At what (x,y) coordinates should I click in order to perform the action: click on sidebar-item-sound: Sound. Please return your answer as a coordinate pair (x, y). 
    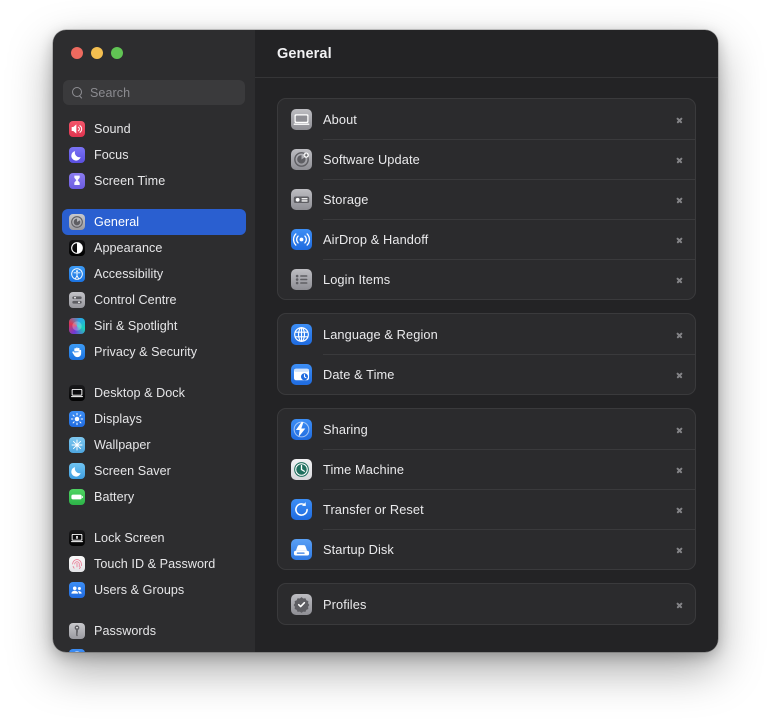
    Looking at the image, I should click on (154, 129).